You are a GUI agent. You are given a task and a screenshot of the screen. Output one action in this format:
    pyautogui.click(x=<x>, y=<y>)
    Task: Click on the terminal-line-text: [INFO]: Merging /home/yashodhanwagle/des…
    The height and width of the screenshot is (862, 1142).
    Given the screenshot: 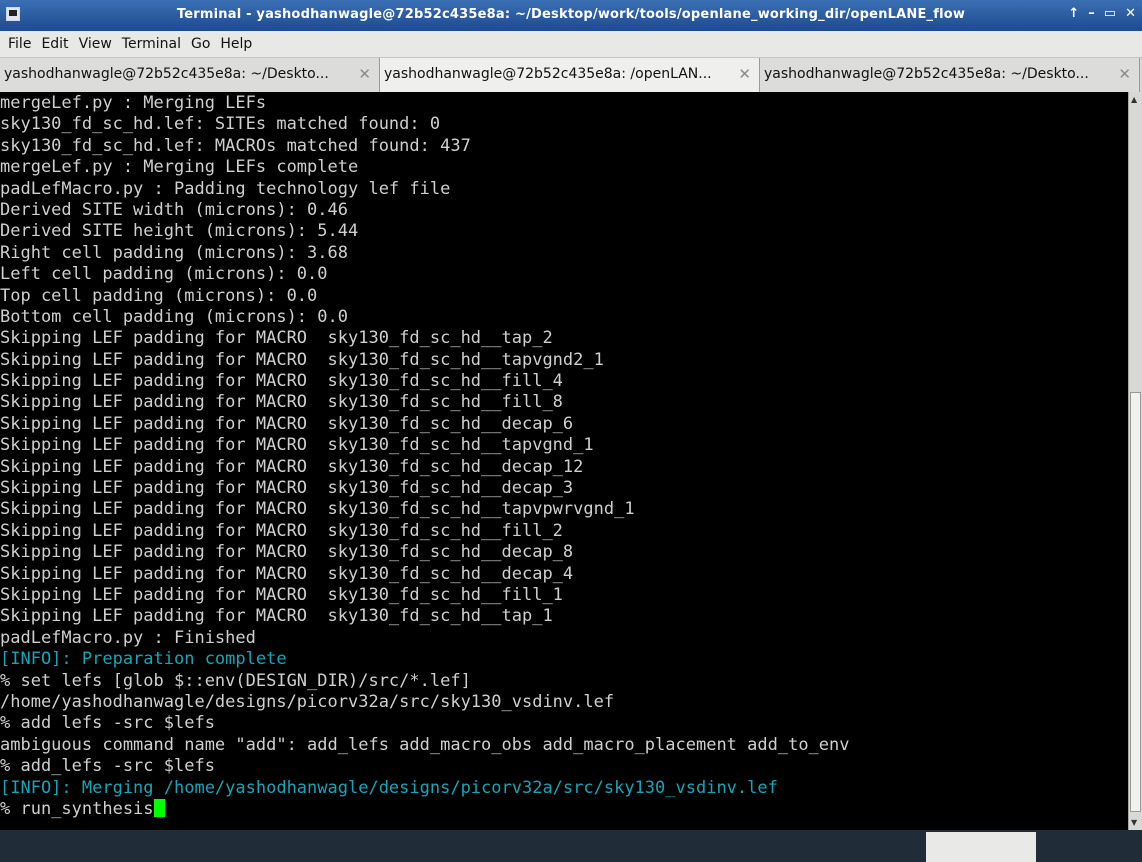 What is the action you would take?
    pyautogui.click(x=389, y=787)
    